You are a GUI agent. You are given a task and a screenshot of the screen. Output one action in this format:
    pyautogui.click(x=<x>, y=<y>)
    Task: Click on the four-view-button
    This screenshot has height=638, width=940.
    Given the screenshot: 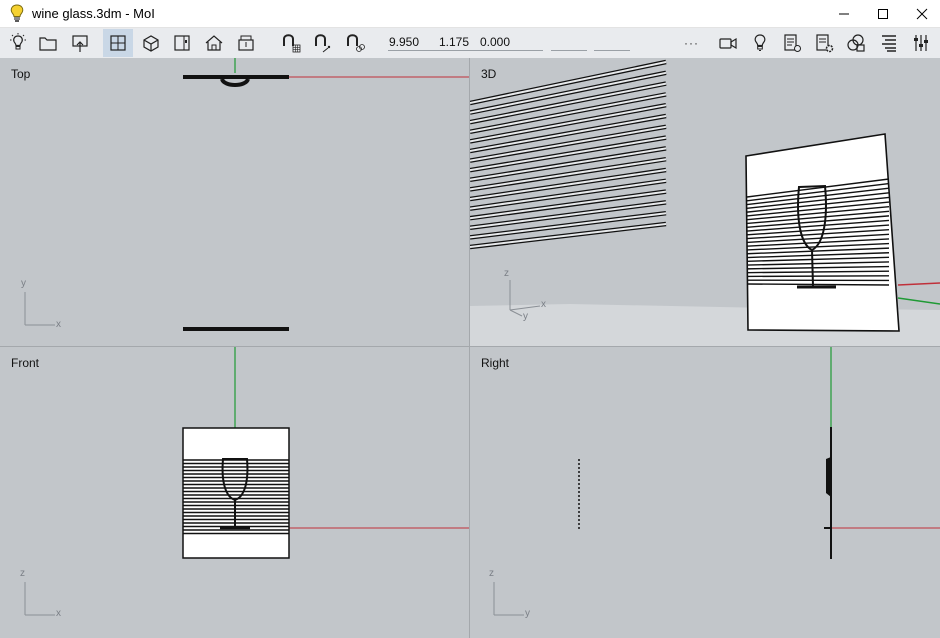 What is the action you would take?
    pyautogui.click(x=118, y=43)
    